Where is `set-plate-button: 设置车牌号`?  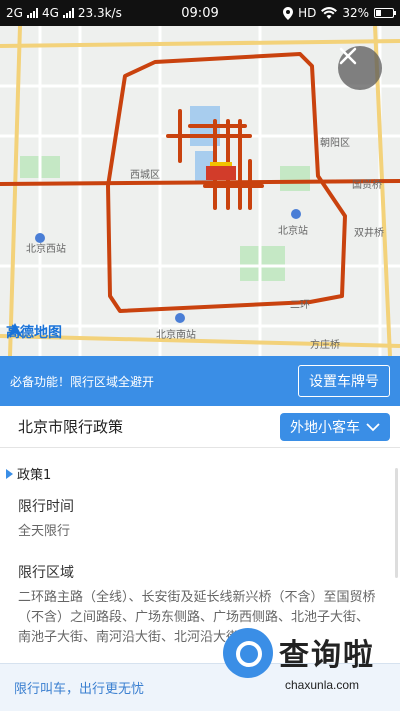 set-plate-button: 设置车牌号 is located at coordinates (344, 381).